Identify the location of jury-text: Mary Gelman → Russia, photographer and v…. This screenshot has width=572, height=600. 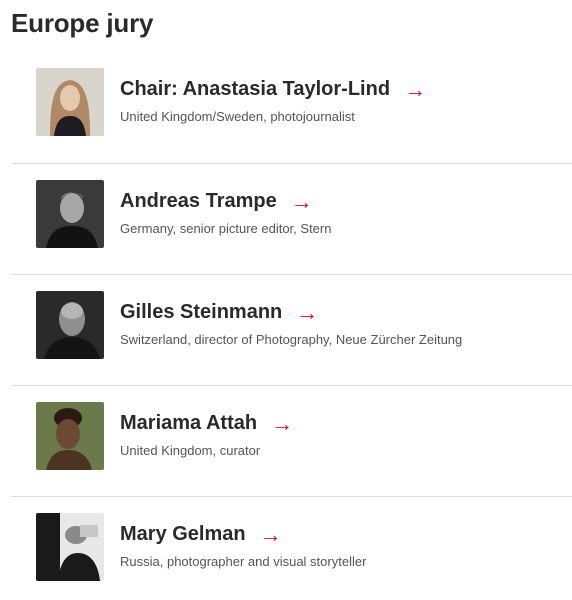
(243, 546).